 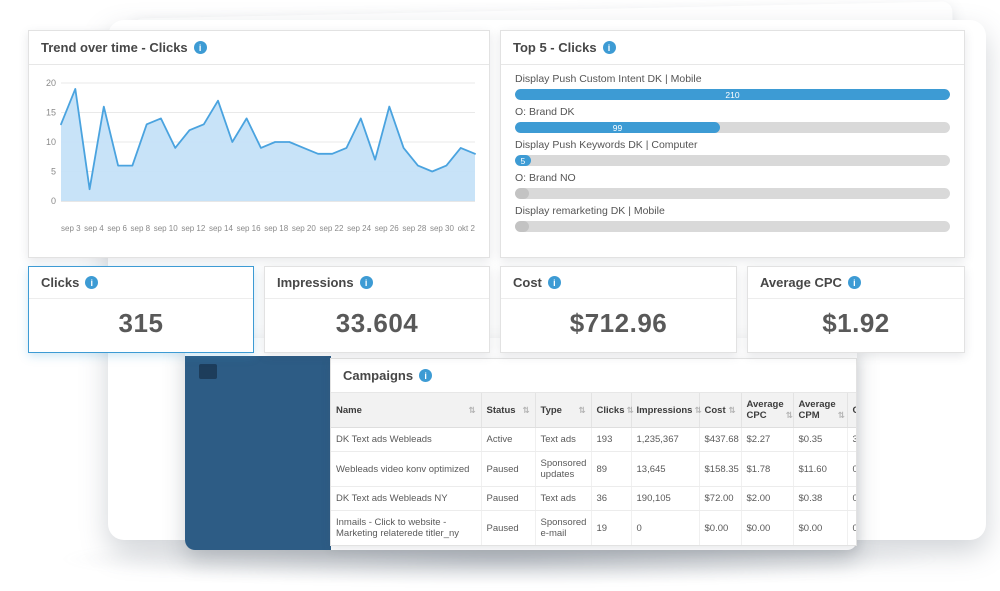 What do you see at coordinates (618, 309) in the screenshot?
I see `kpi-card-cost: Cost i $712.96` at bounding box center [618, 309].